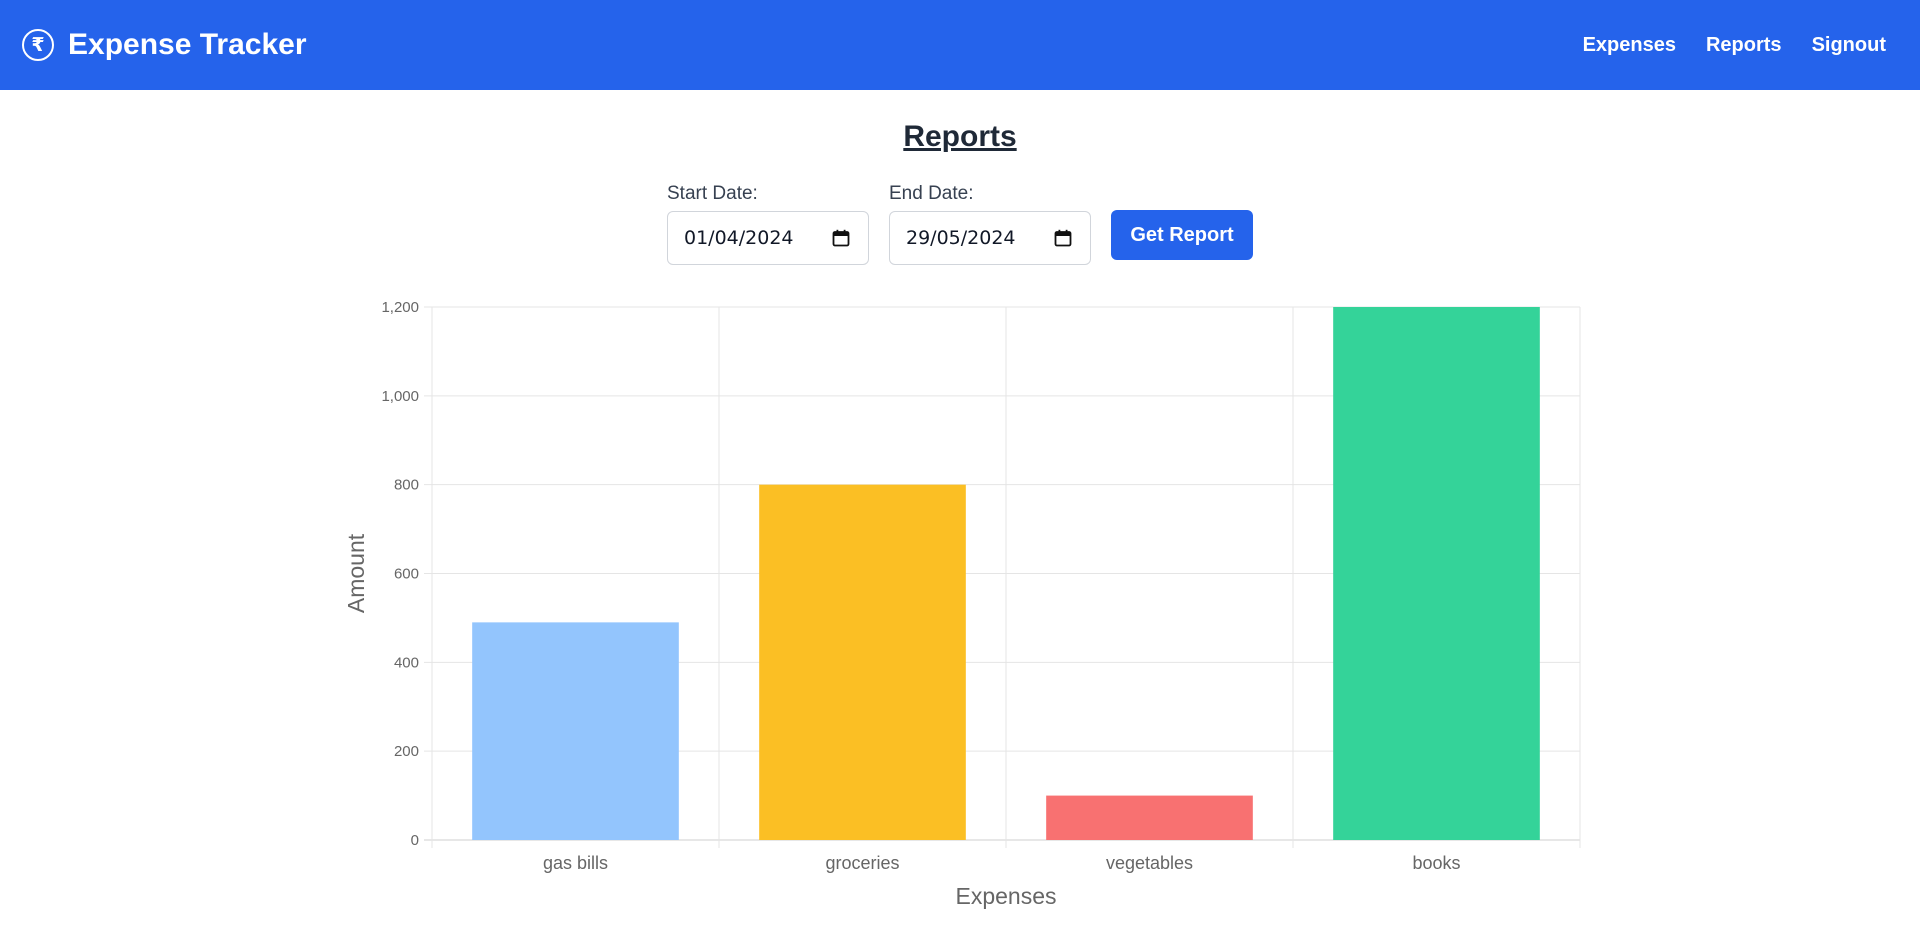  I want to click on bar-gas-bills, so click(575, 731).